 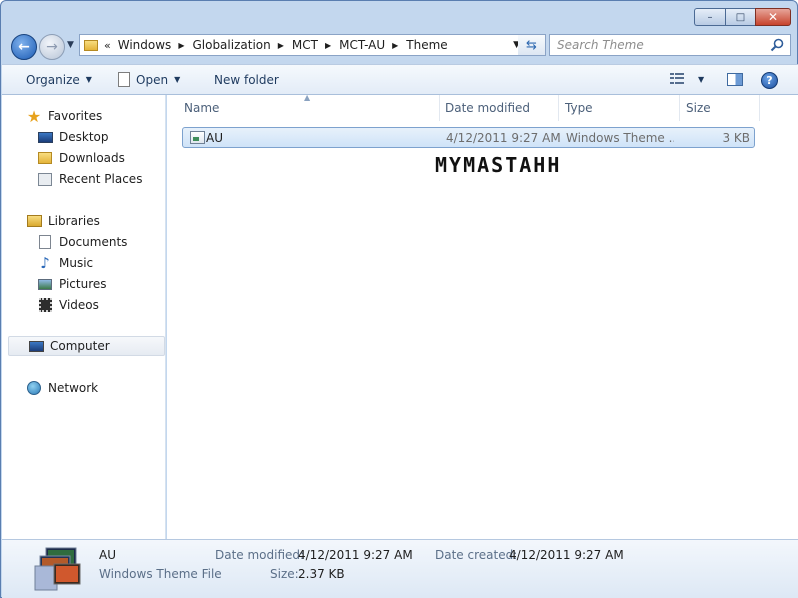 What do you see at coordinates (488, 108) in the screenshot?
I see `column-label: Date modified` at bounding box center [488, 108].